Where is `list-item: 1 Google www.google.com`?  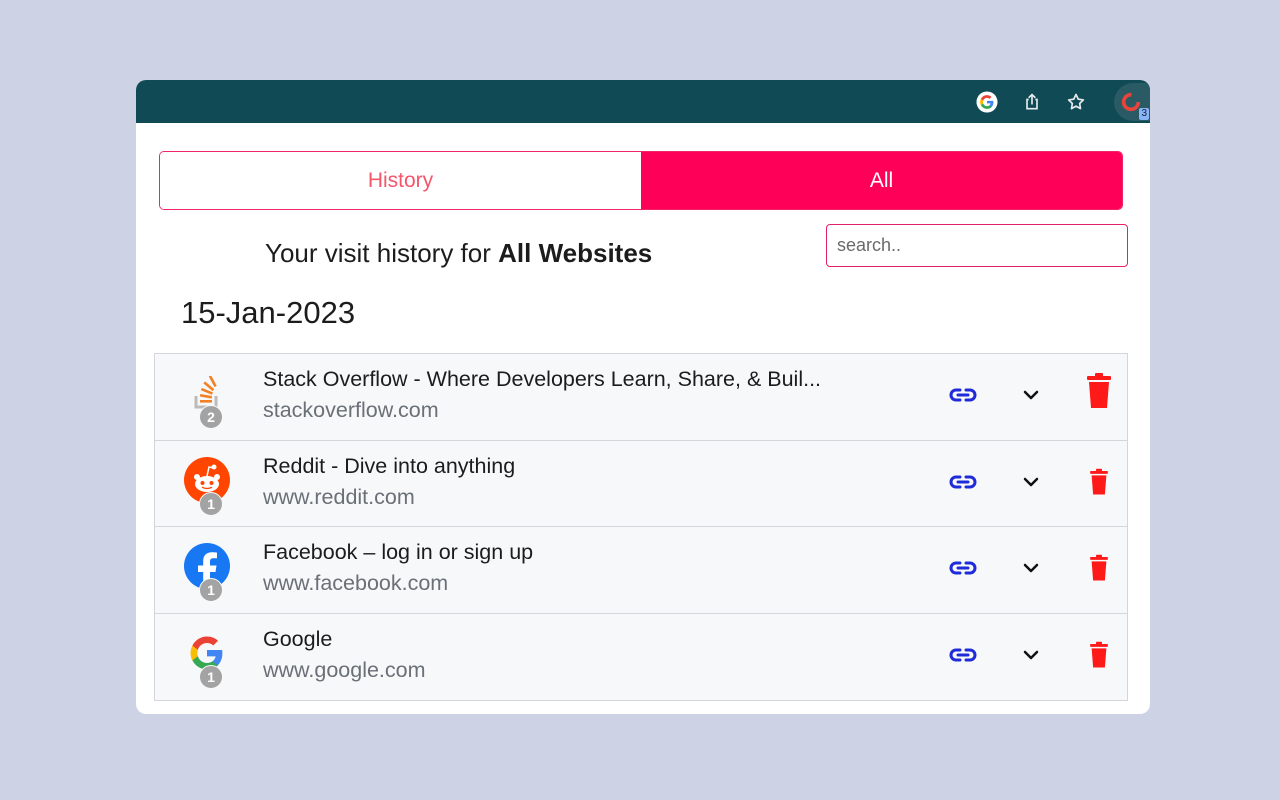 list-item: 1 Google www.google.com is located at coordinates (641, 657).